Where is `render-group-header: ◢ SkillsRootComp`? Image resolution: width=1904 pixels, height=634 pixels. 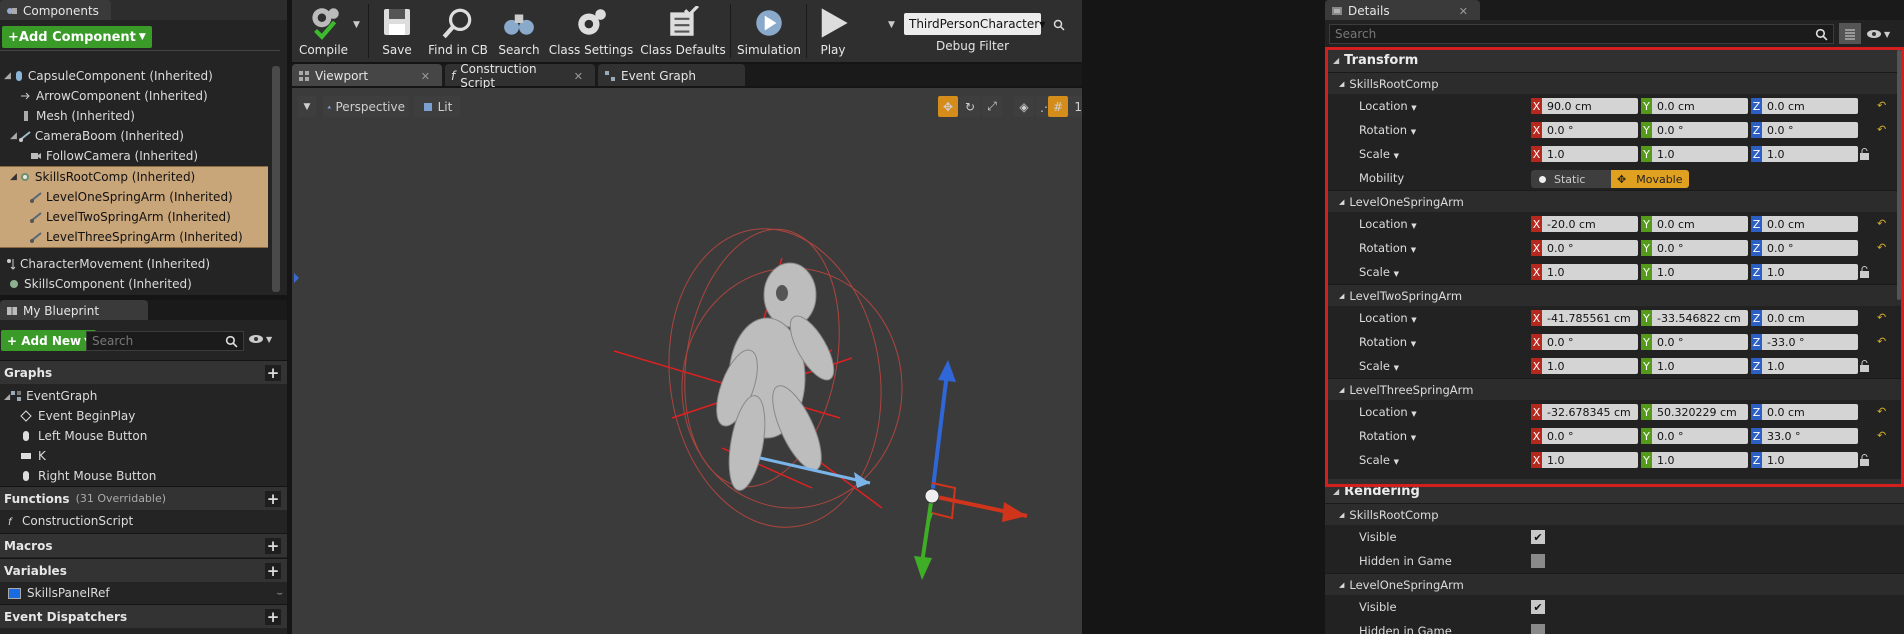 render-group-header: ◢ SkillsRootComp is located at coordinates (1614, 514).